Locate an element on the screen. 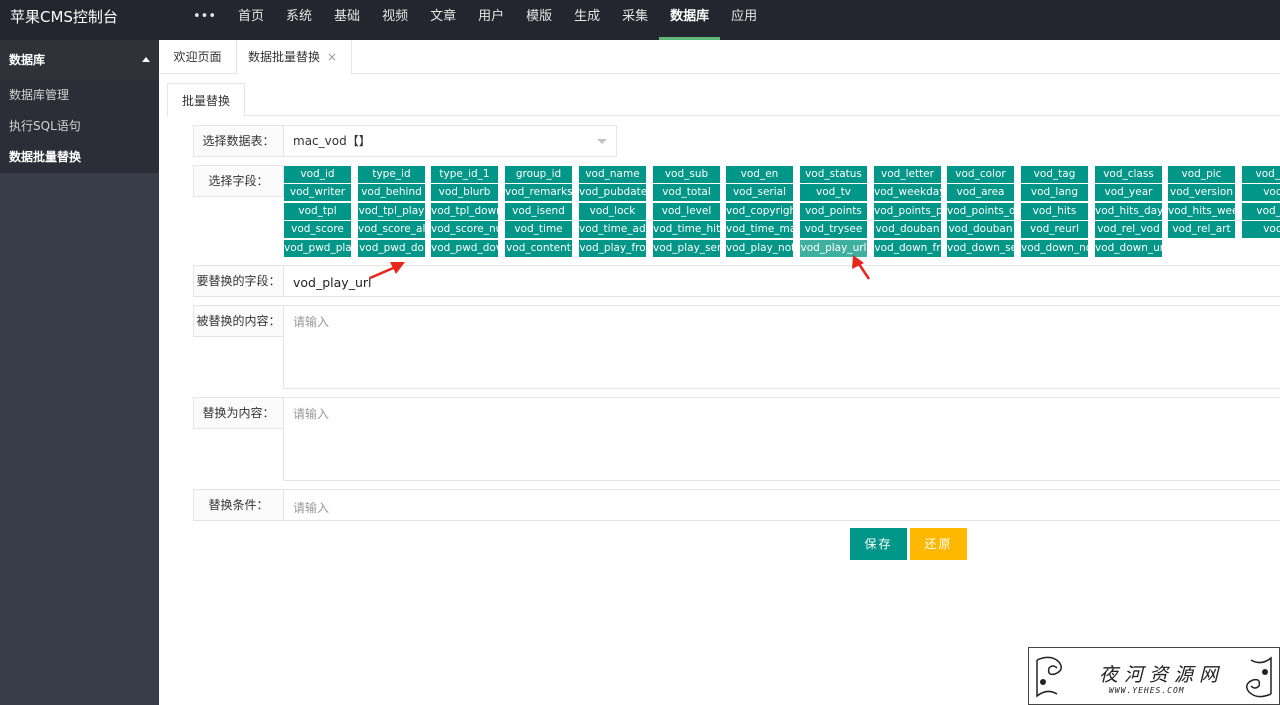 The width and height of the screenshot is (1280, 705). field-button: vod_down_ur is located at coordinates (1128, 248).